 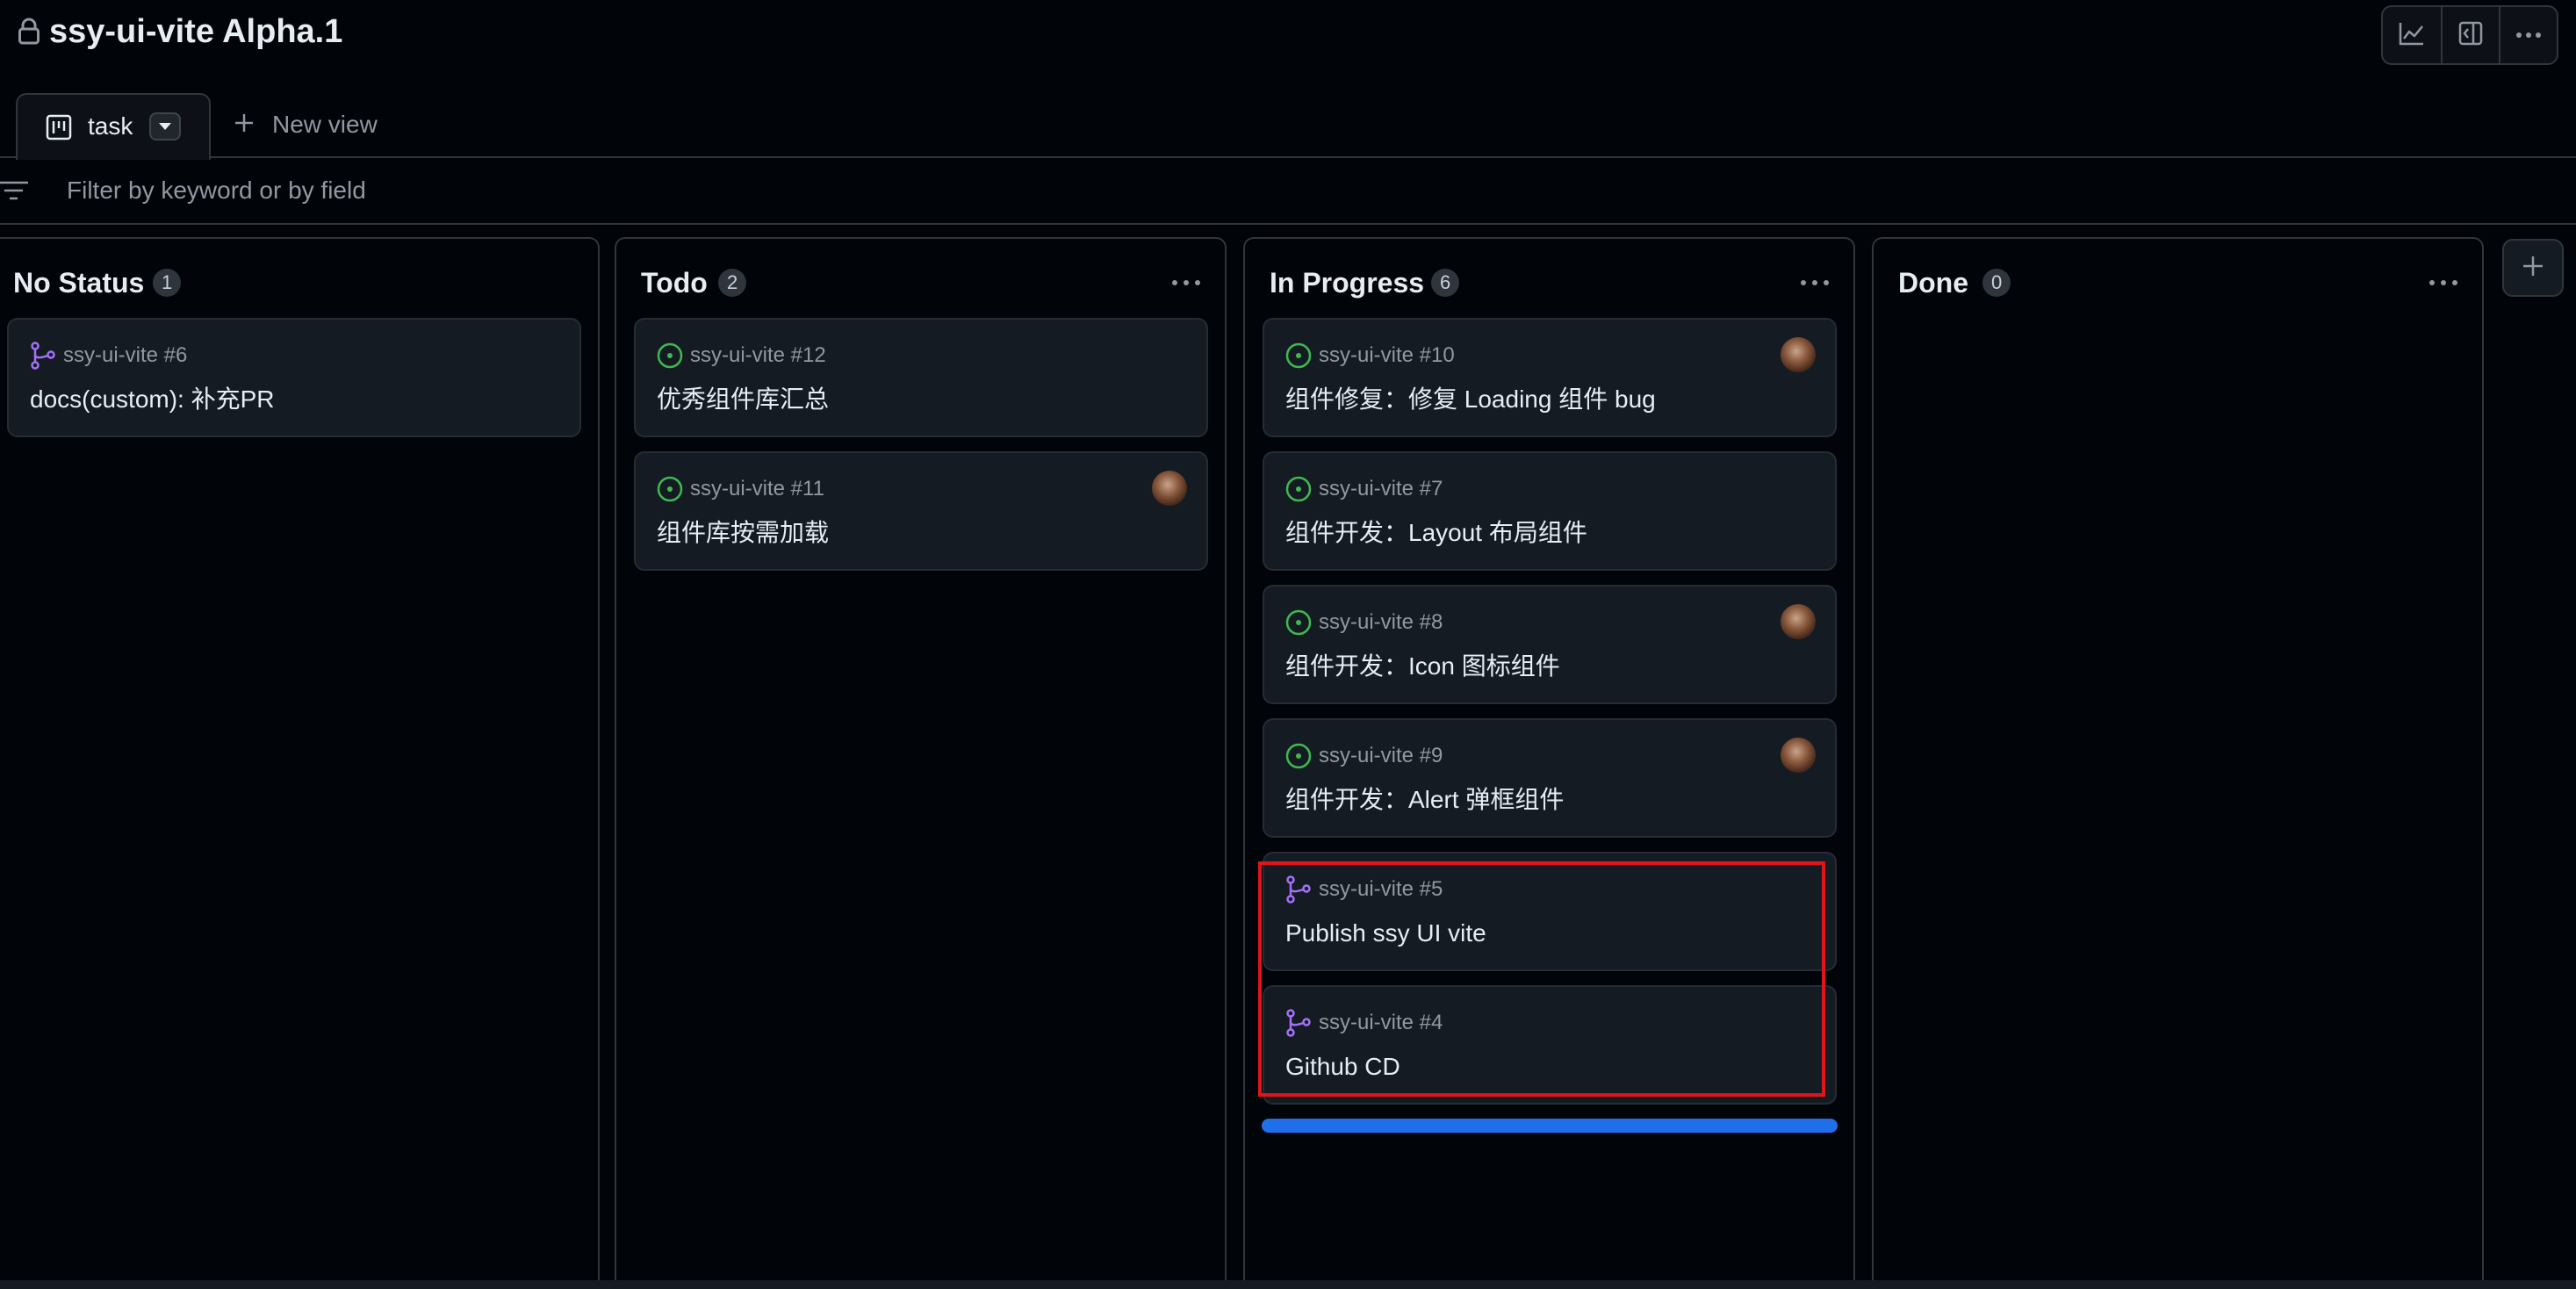 I want to click on card: ssy-ui-vite #7 组件开发：Layout 布局组件, so click(x=1550, y=511).